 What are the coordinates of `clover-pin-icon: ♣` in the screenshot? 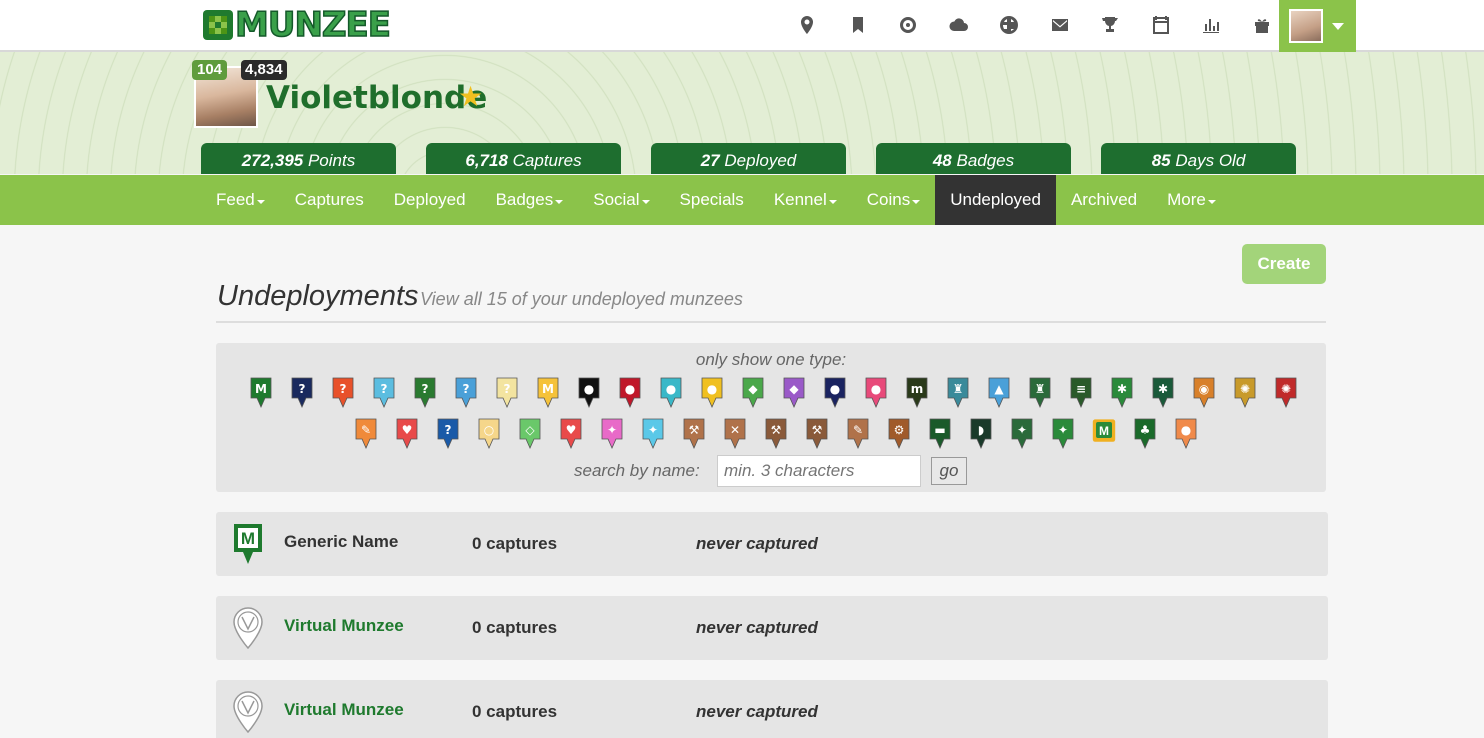 It's located at (1144, 435).